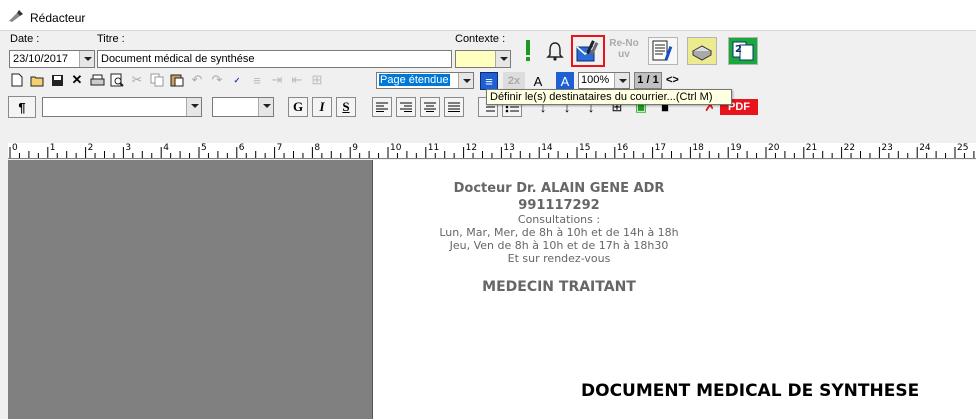  What do you see at coordinates (672, 80) in the screenshot?
I see `page-nav-label: <>` at bounding box center [672, 80].